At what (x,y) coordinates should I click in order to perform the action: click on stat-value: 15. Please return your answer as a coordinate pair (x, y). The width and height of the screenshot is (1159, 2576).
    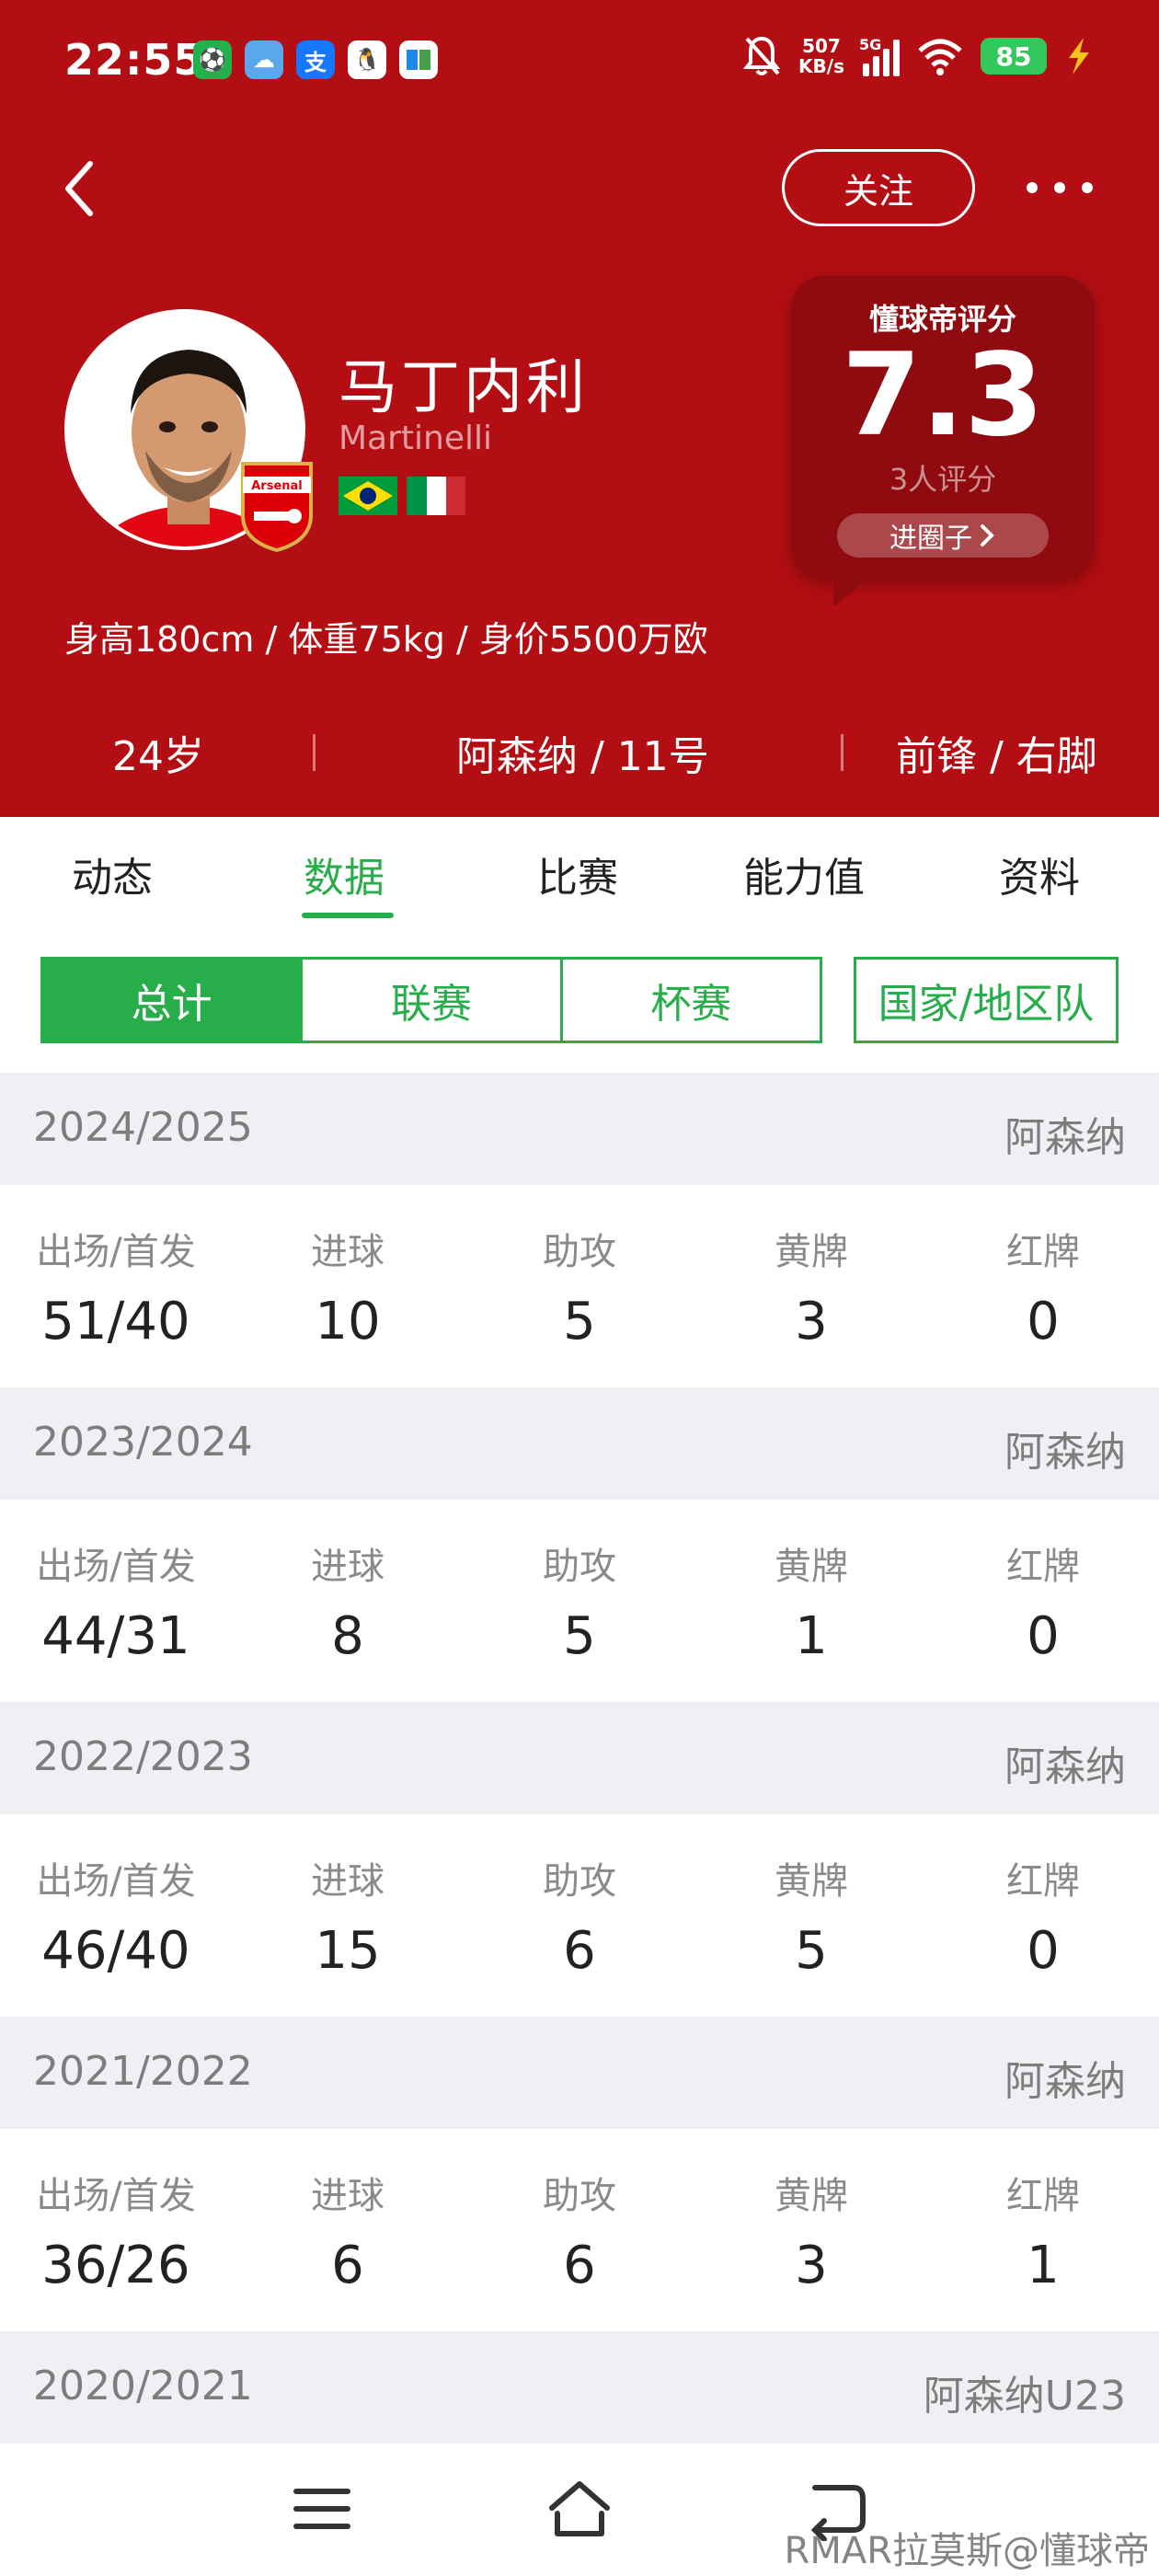
    Looking at the image, I should click on (348, 1951).